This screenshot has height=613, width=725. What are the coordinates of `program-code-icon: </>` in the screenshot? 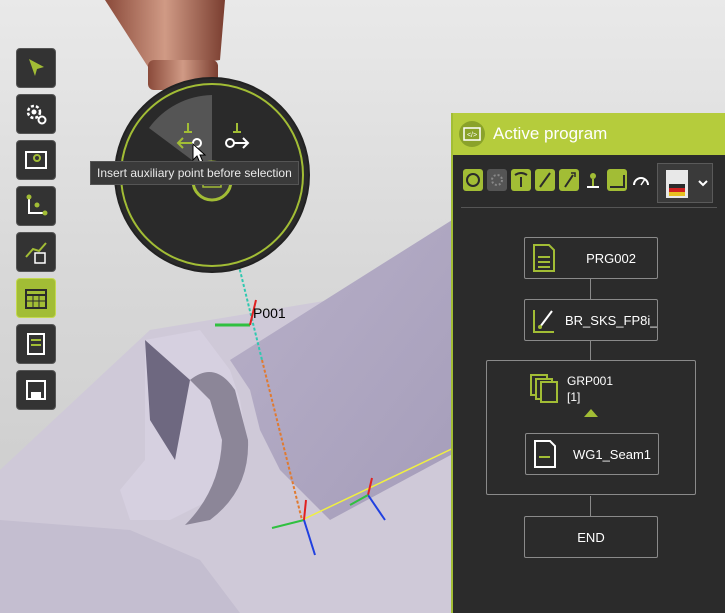 It's located at (472, 134).